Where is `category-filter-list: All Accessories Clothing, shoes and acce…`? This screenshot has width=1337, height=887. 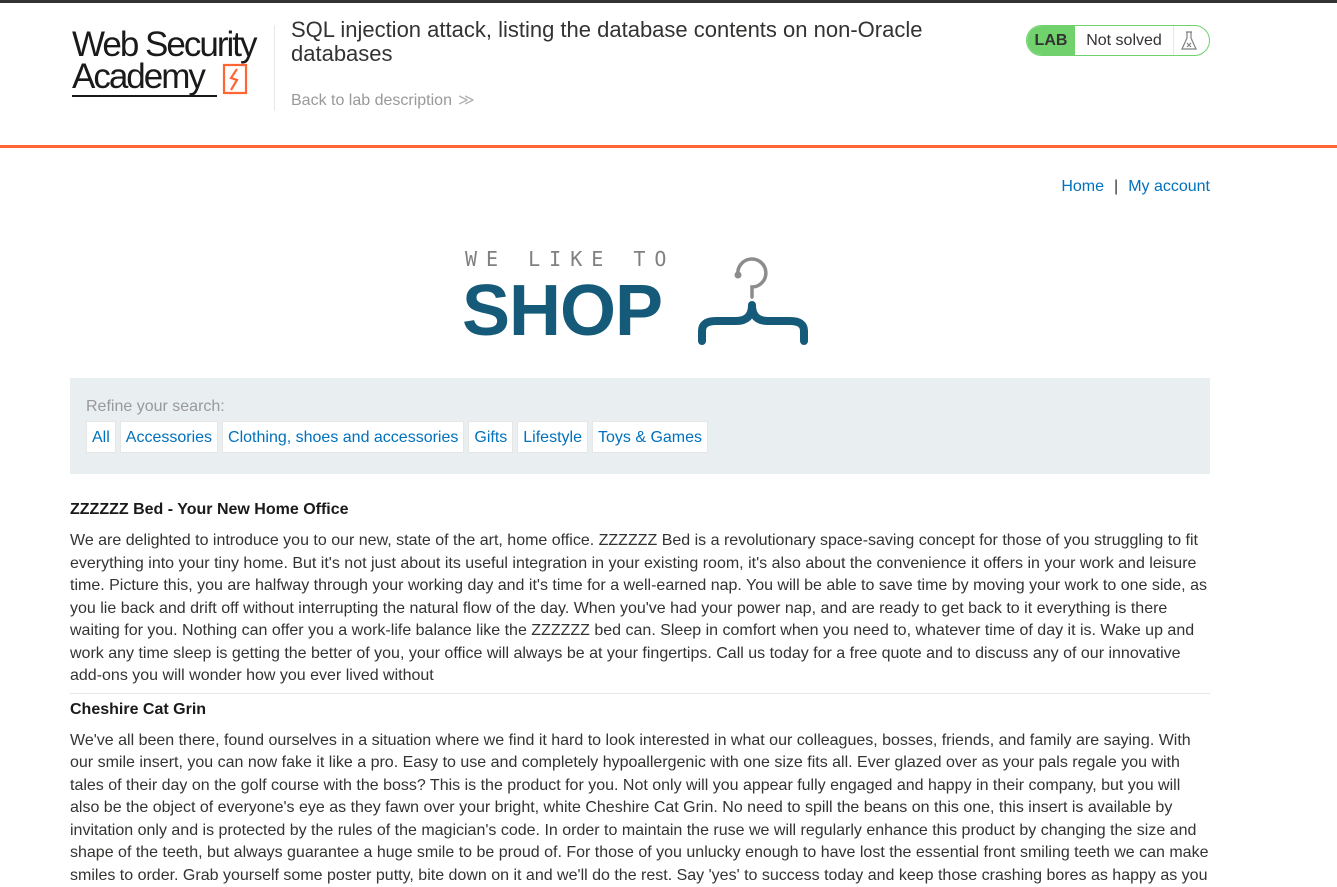
category-filter-list: All Accessories Clothing, shoes and acce… is located at coordinates (397, 437).